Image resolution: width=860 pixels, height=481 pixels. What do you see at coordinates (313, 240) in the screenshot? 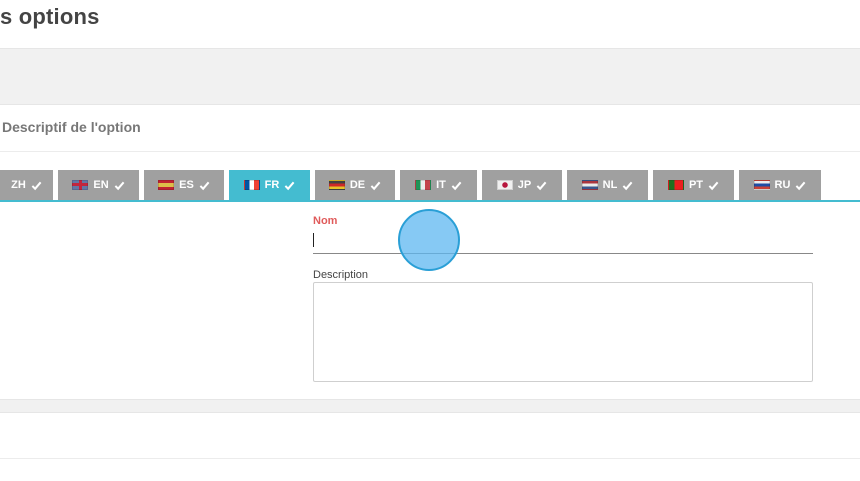
I see `text-caret` at bounding box center [313, 240].